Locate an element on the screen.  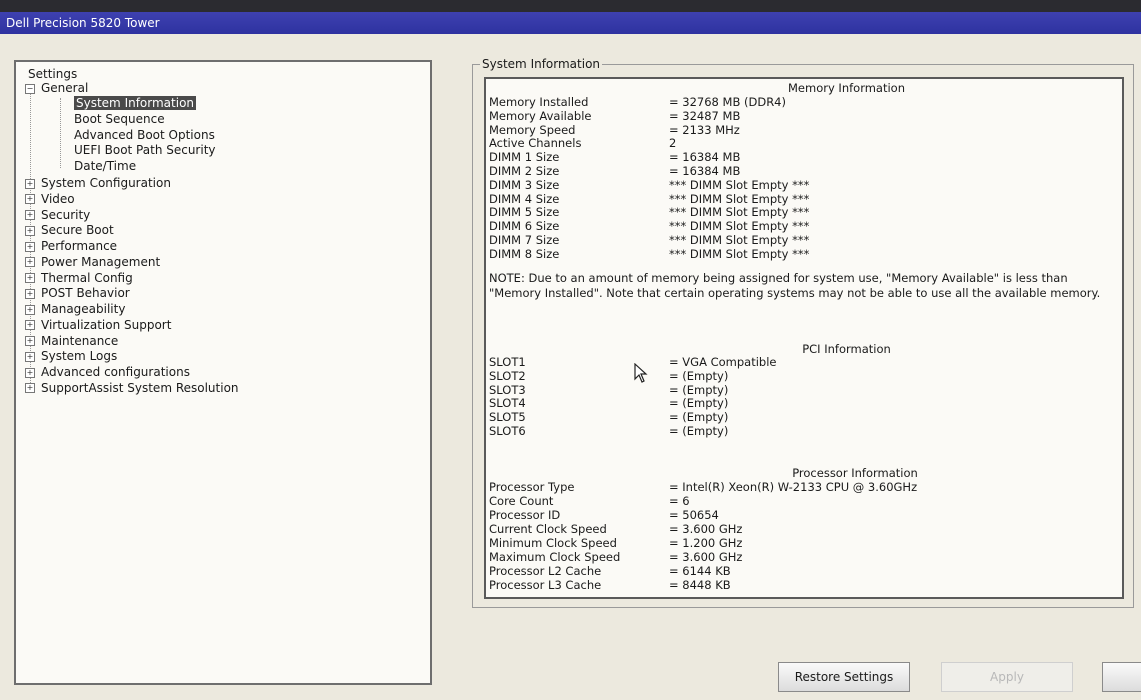
tree-subitem-label: Boot Sequence is located at coordinates (119, 118).